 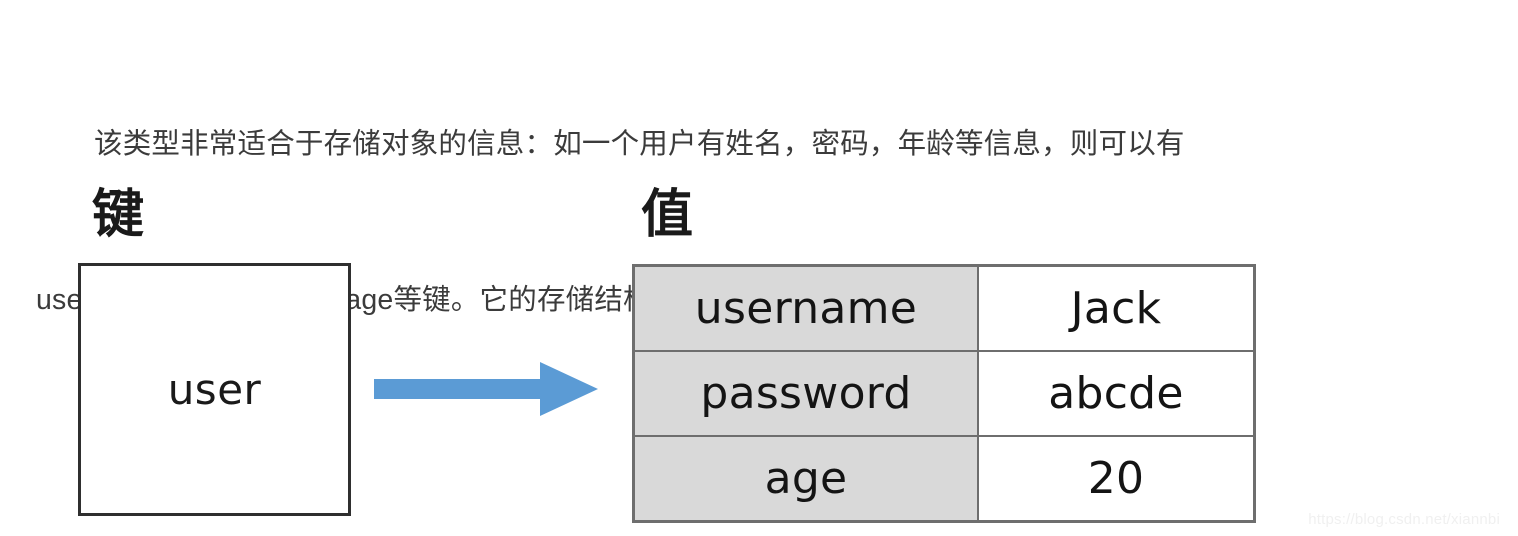 What do you see at coordinates (1116, 479) in the screenshot?
I see `table-cell-value: 20` at bounding box center [1116, 479].